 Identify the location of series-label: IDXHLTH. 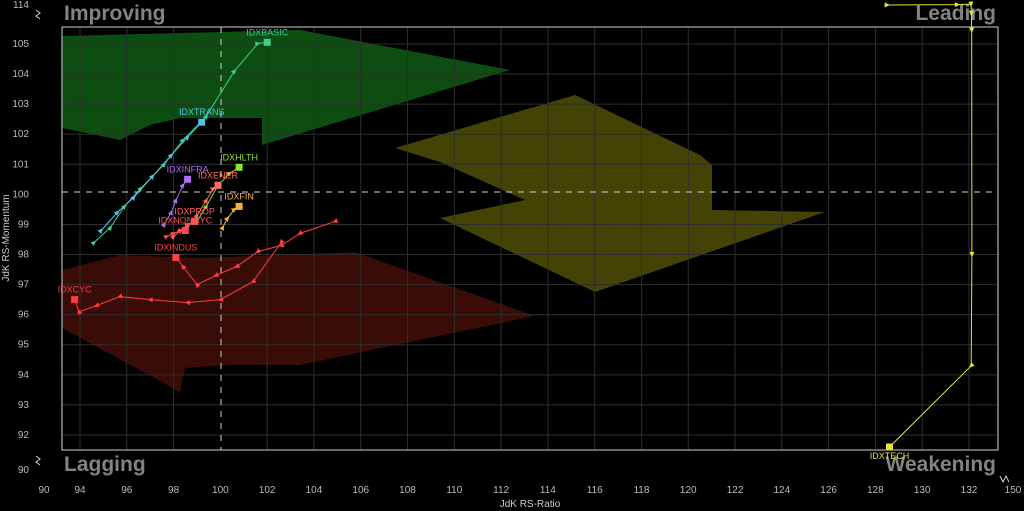
(239, 157).